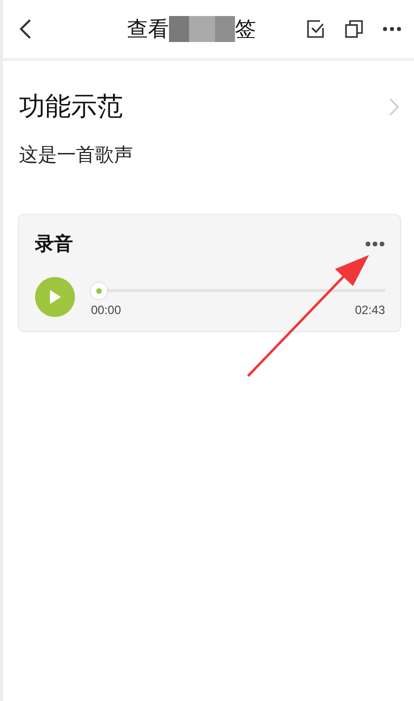 Image resolution: width=414 pixels, height=701 pixels. Describe the element at coordinates (99, 290) in the screenshot. I see `slider-thumb` at that location.